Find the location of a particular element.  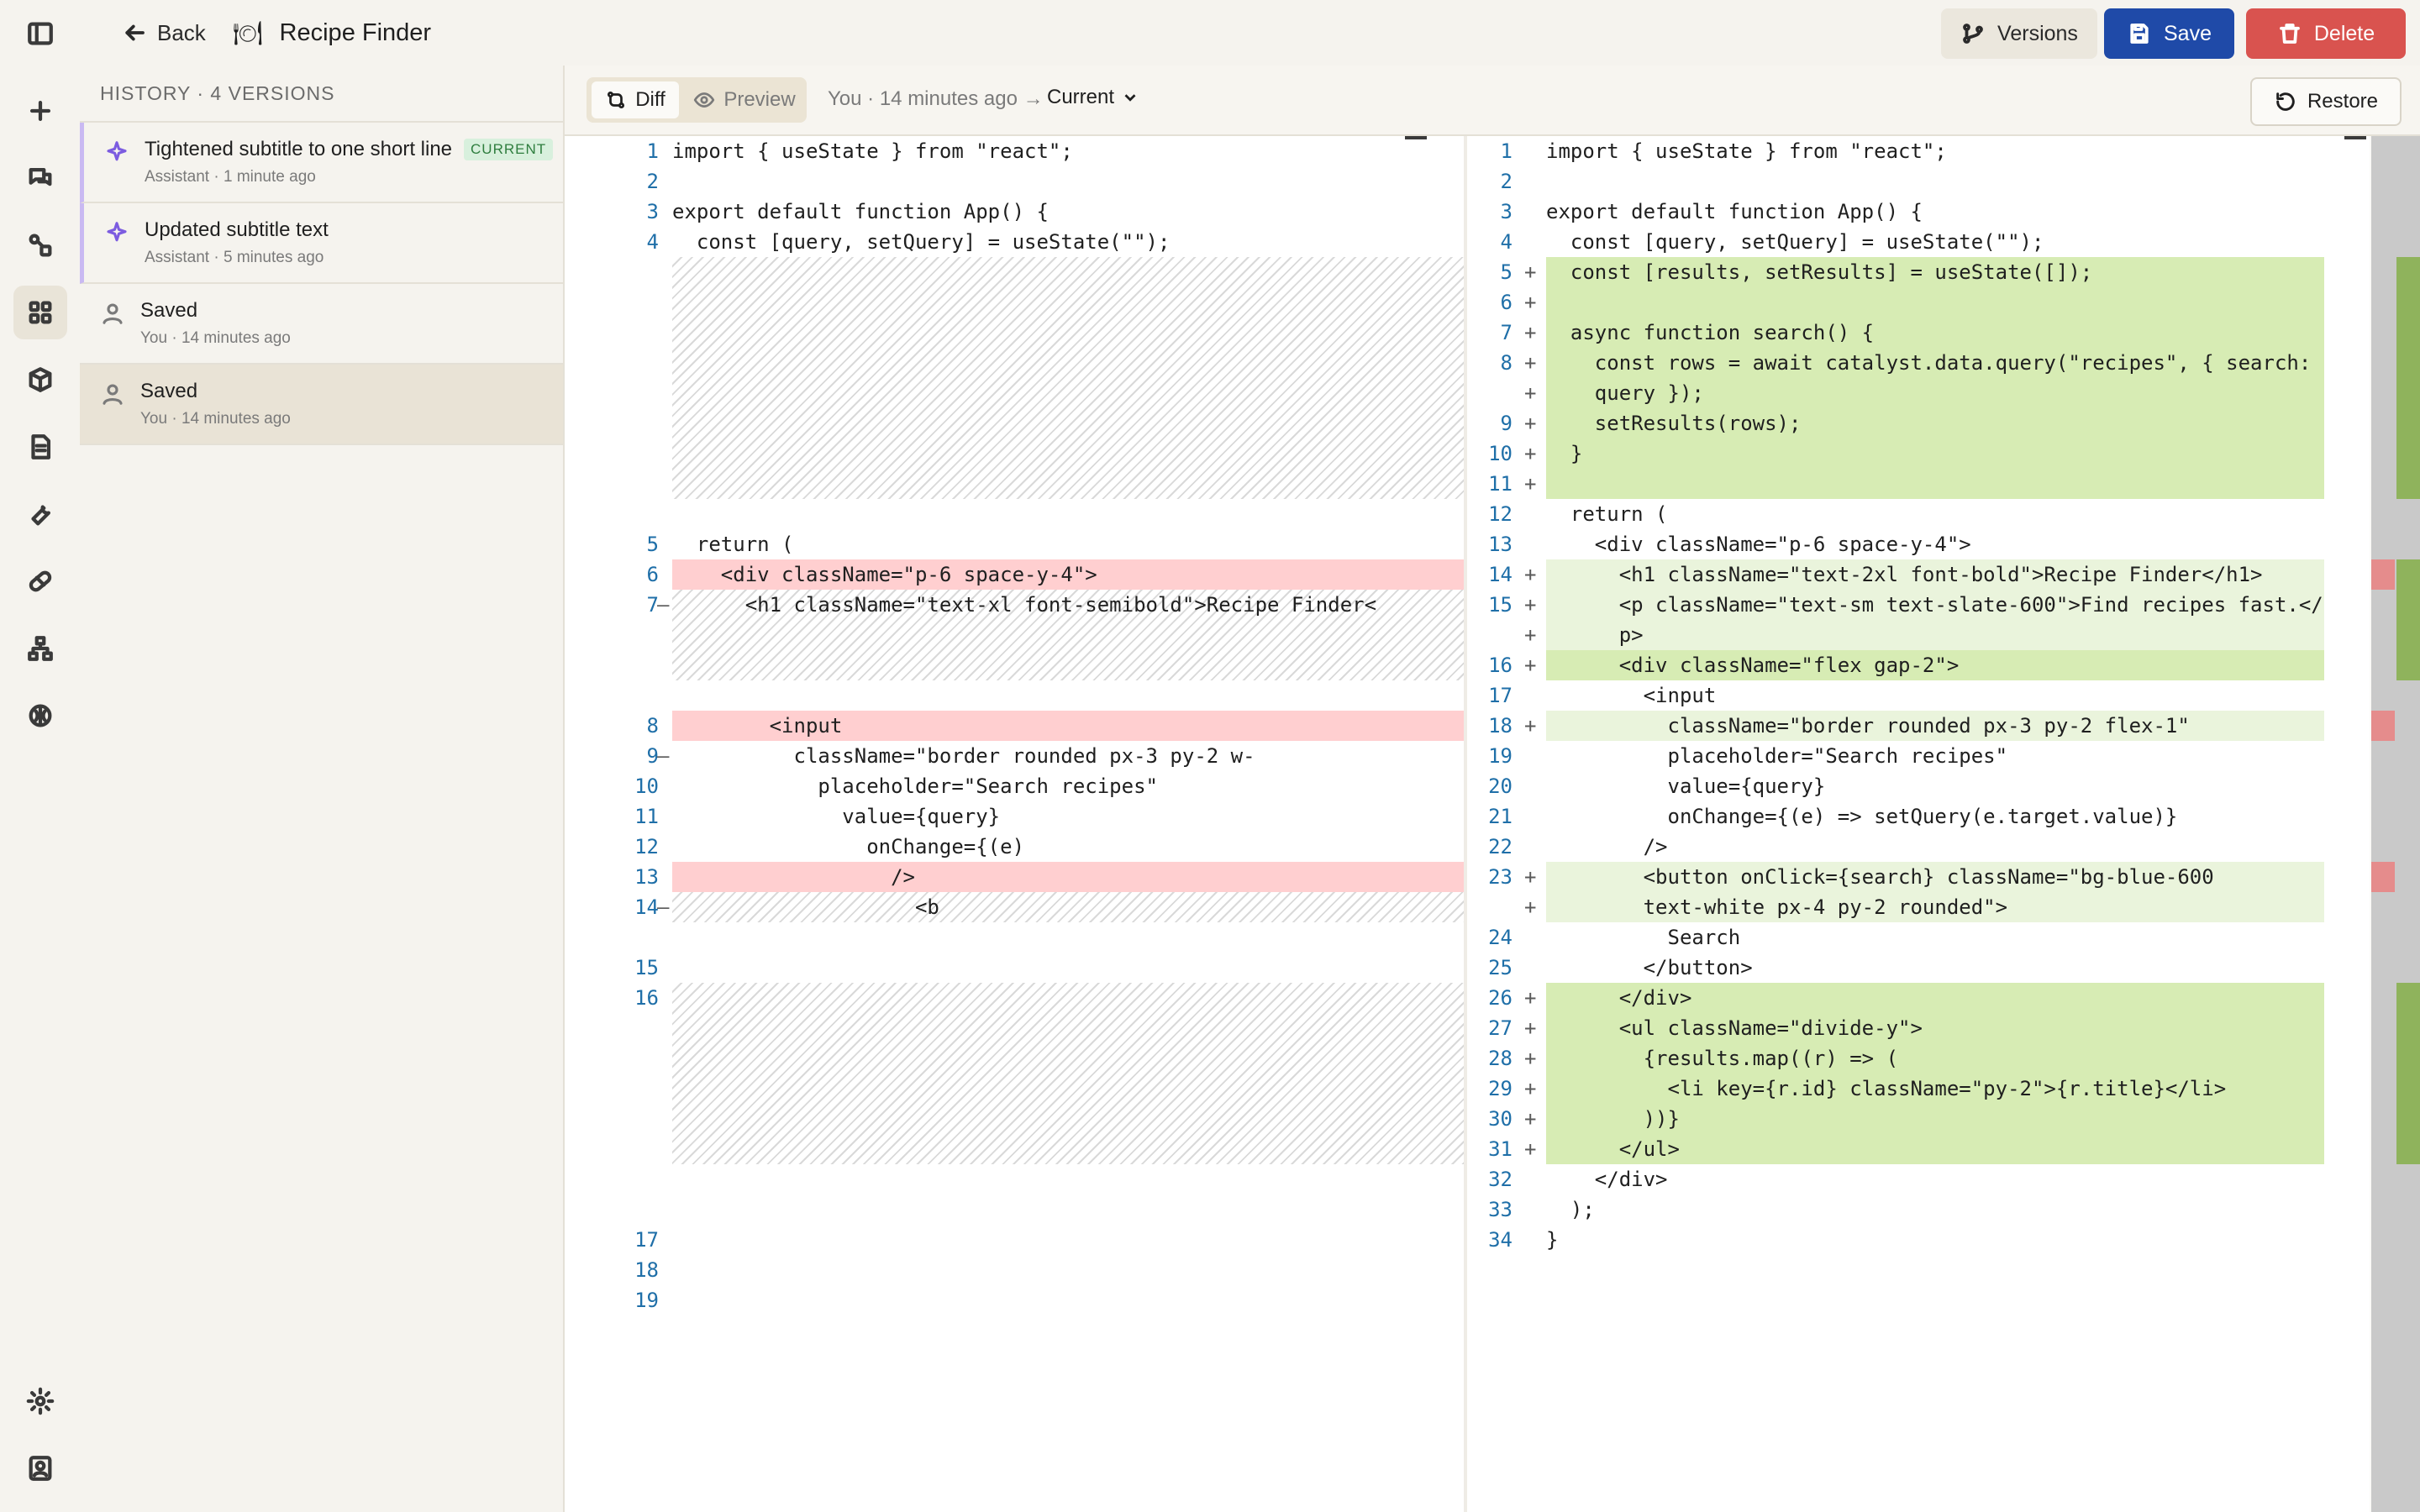

version-meta: Assistant · 5 minutes ago is located at coordinates (234, 257).